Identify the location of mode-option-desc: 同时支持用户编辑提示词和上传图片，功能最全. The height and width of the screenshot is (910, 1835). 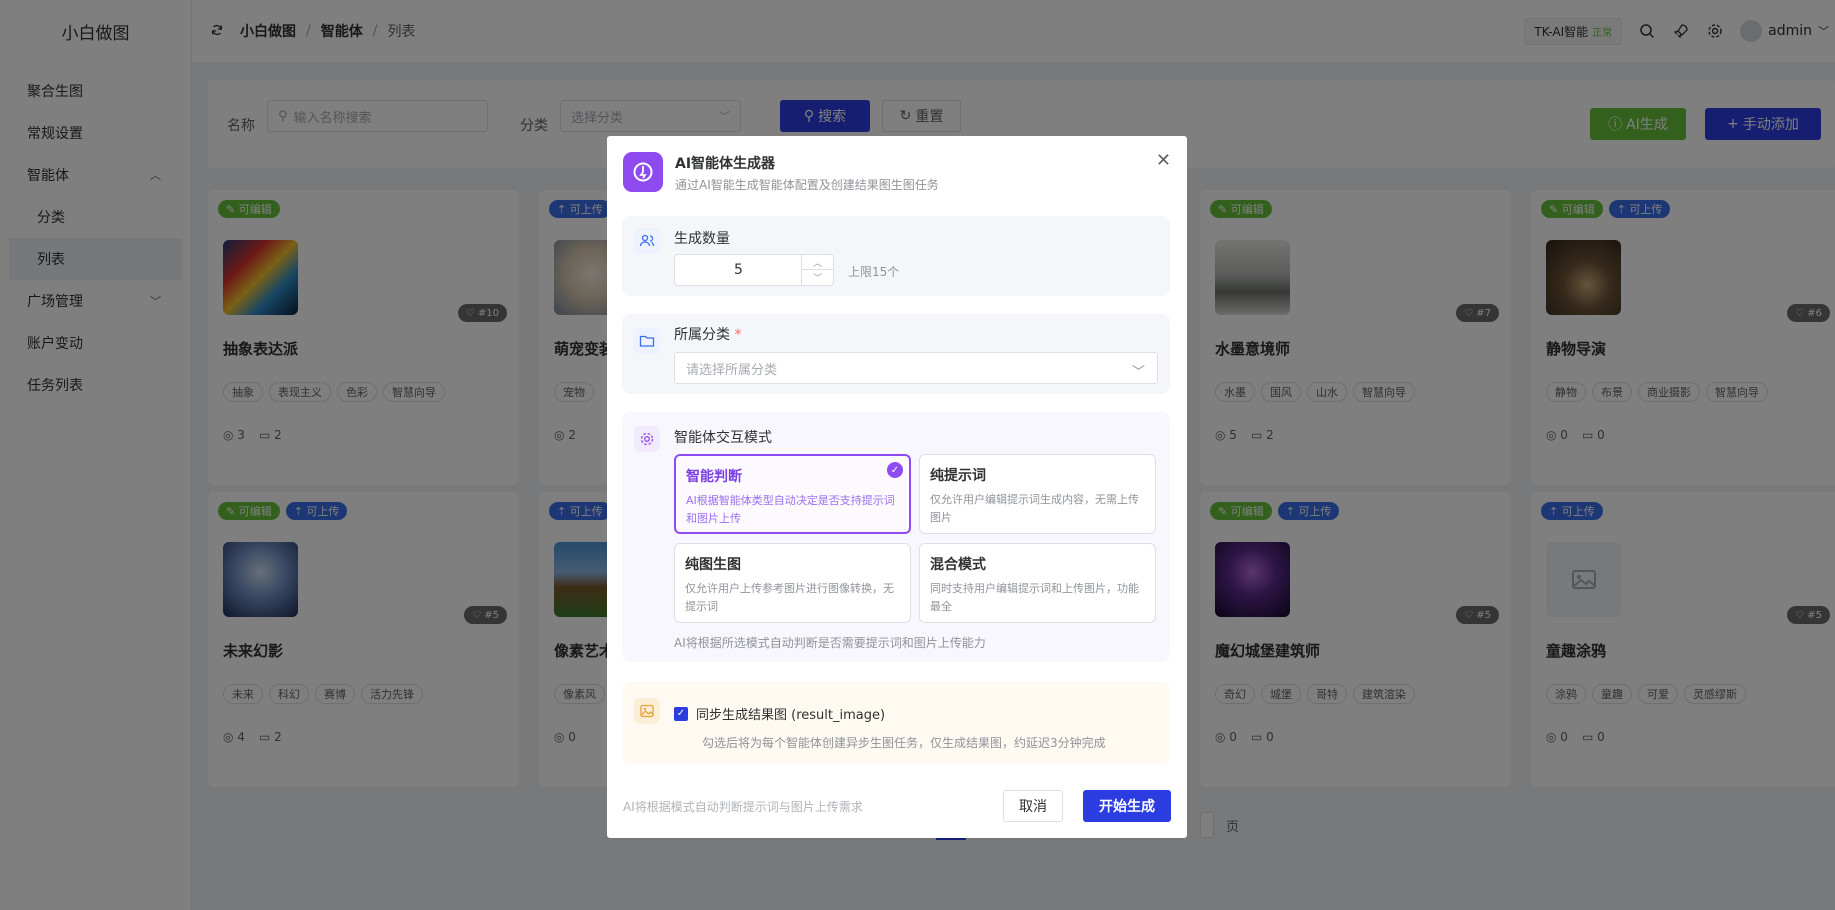
(1034, 597).